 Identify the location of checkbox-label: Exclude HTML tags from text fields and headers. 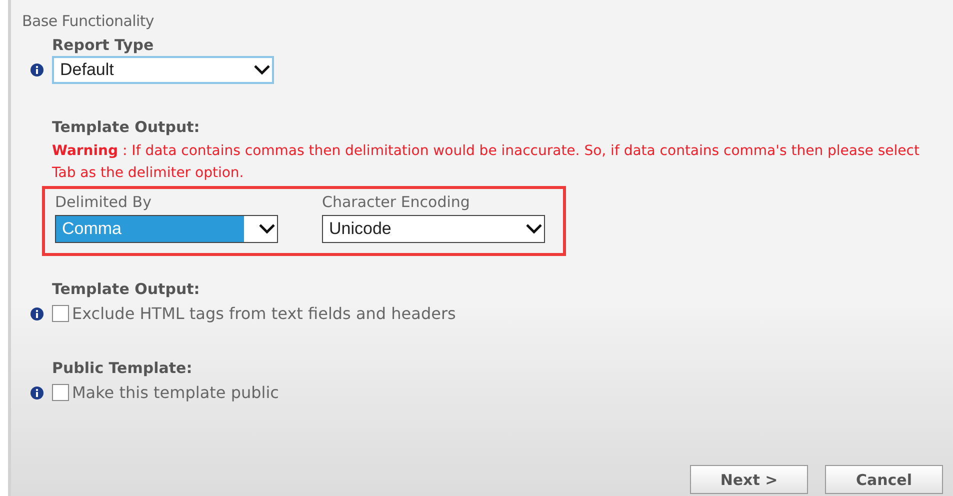
(264, 313).